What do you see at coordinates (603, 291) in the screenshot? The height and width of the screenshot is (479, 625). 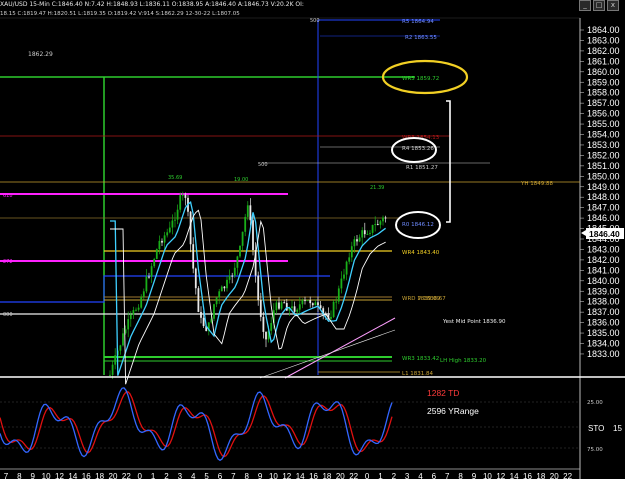 I see `price-label: 1839.00` at bounding box center [603, 291].